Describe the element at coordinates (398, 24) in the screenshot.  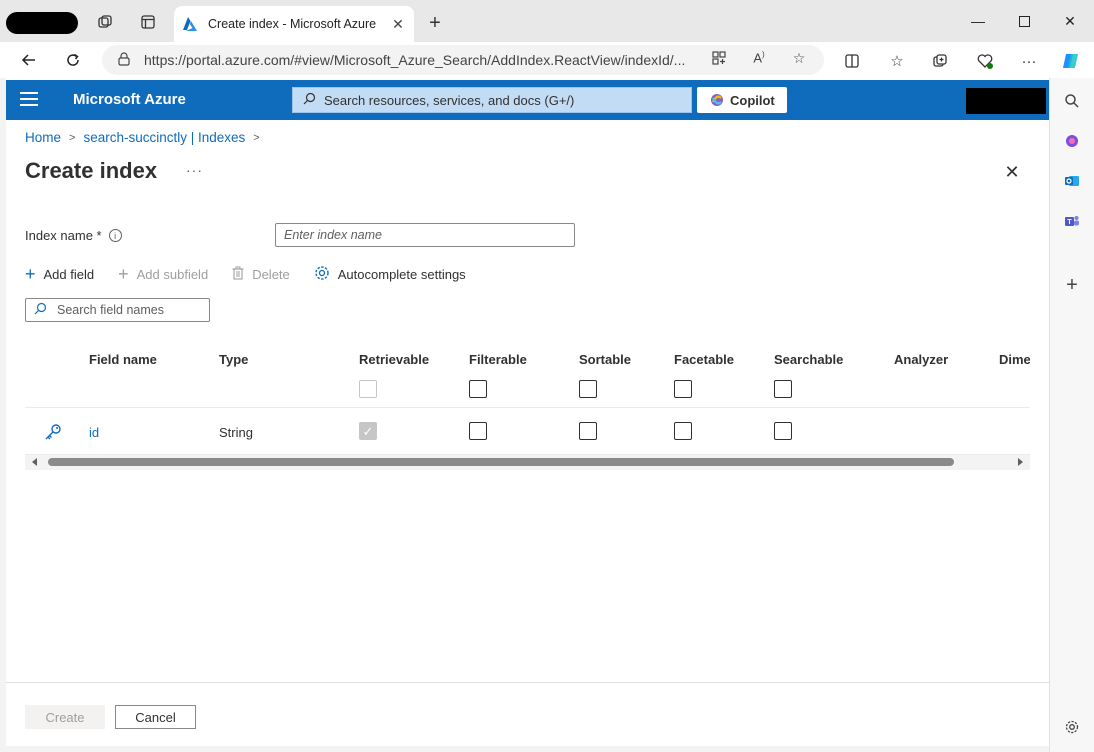
I see `close-icon: ✕` at that location.